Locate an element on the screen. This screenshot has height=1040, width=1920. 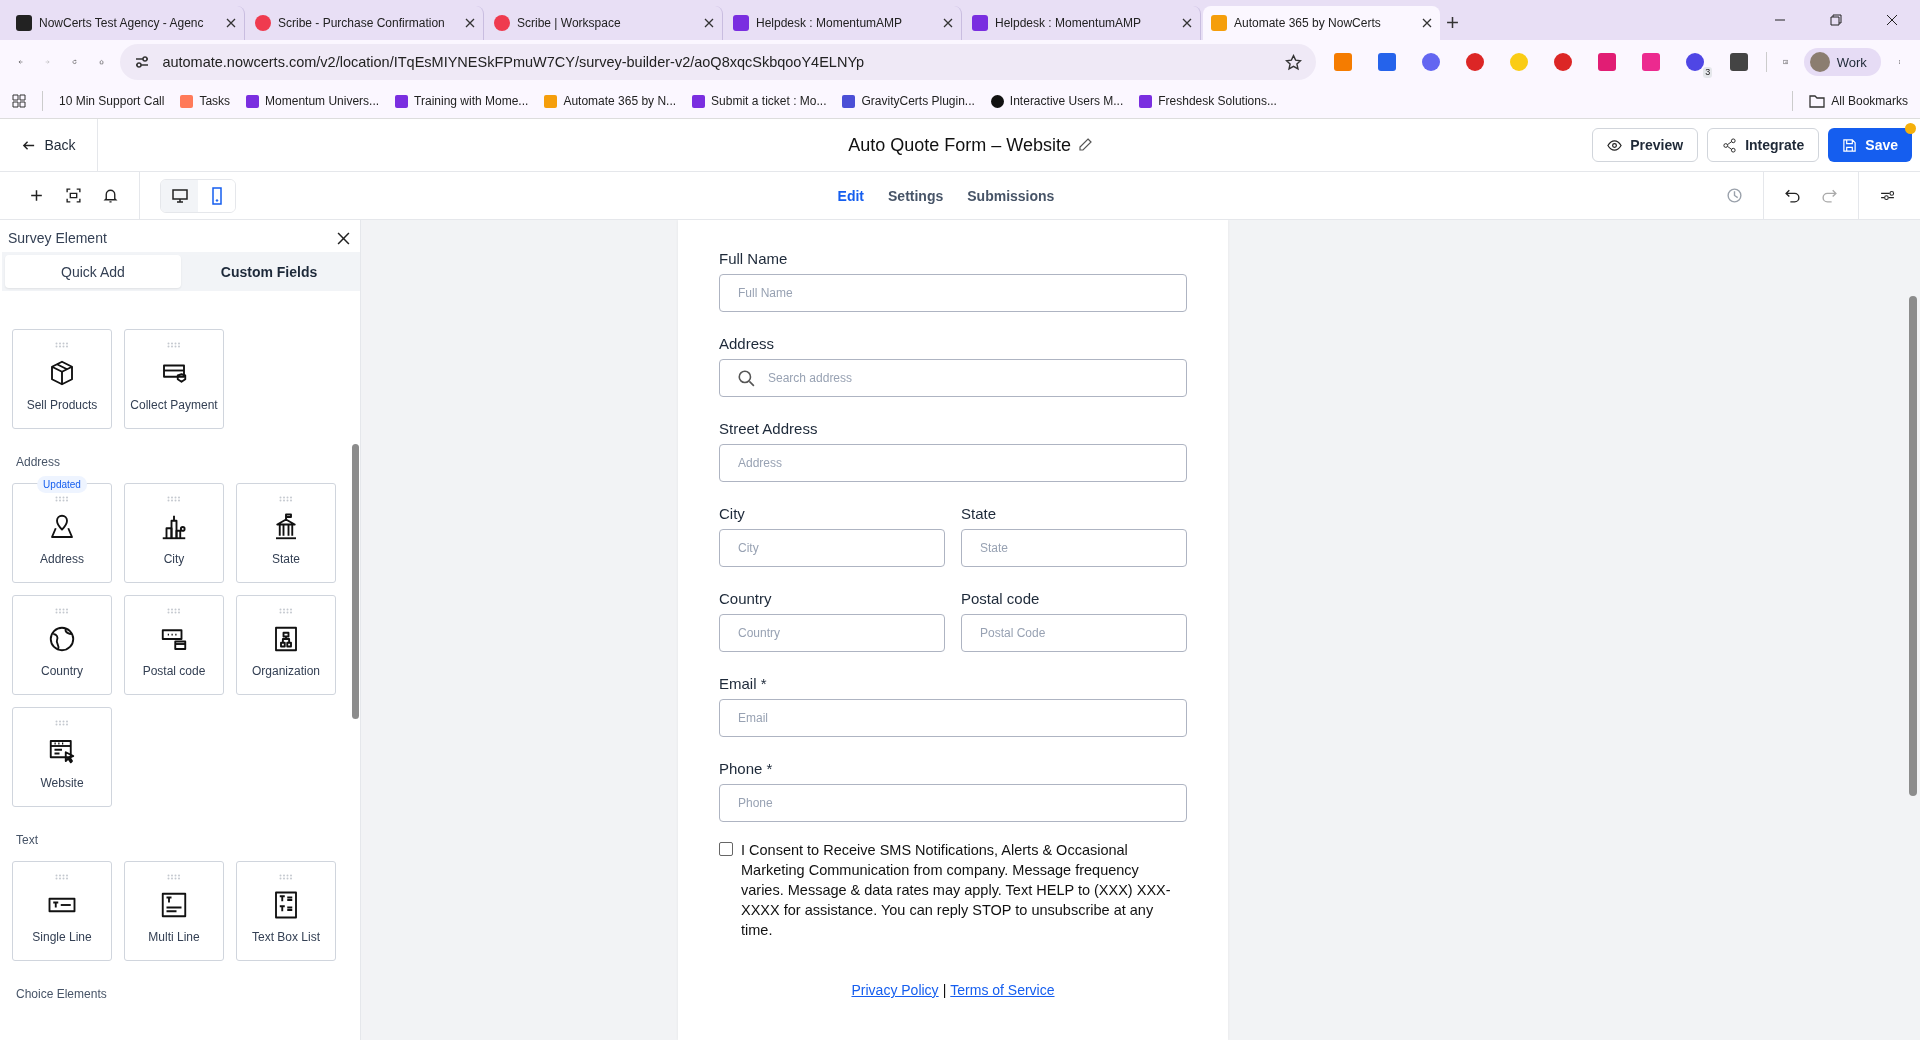
element-card: Single Line is located at coordinates (62, 911).